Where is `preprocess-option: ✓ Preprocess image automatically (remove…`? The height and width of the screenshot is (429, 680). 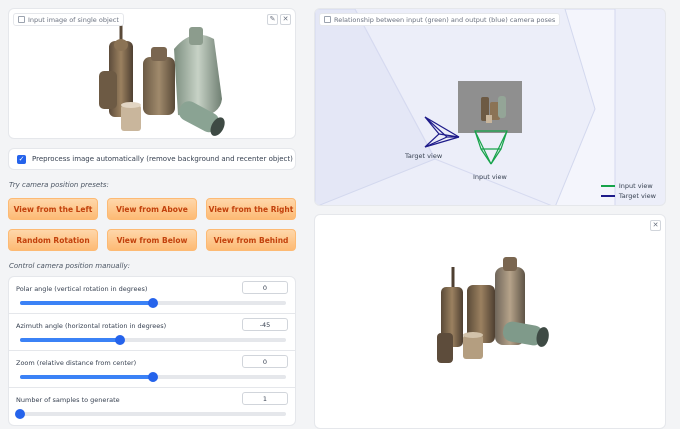
preprocess-option: ✓ Preprocess image automatically (remove… is located at coordinates (152, 159).